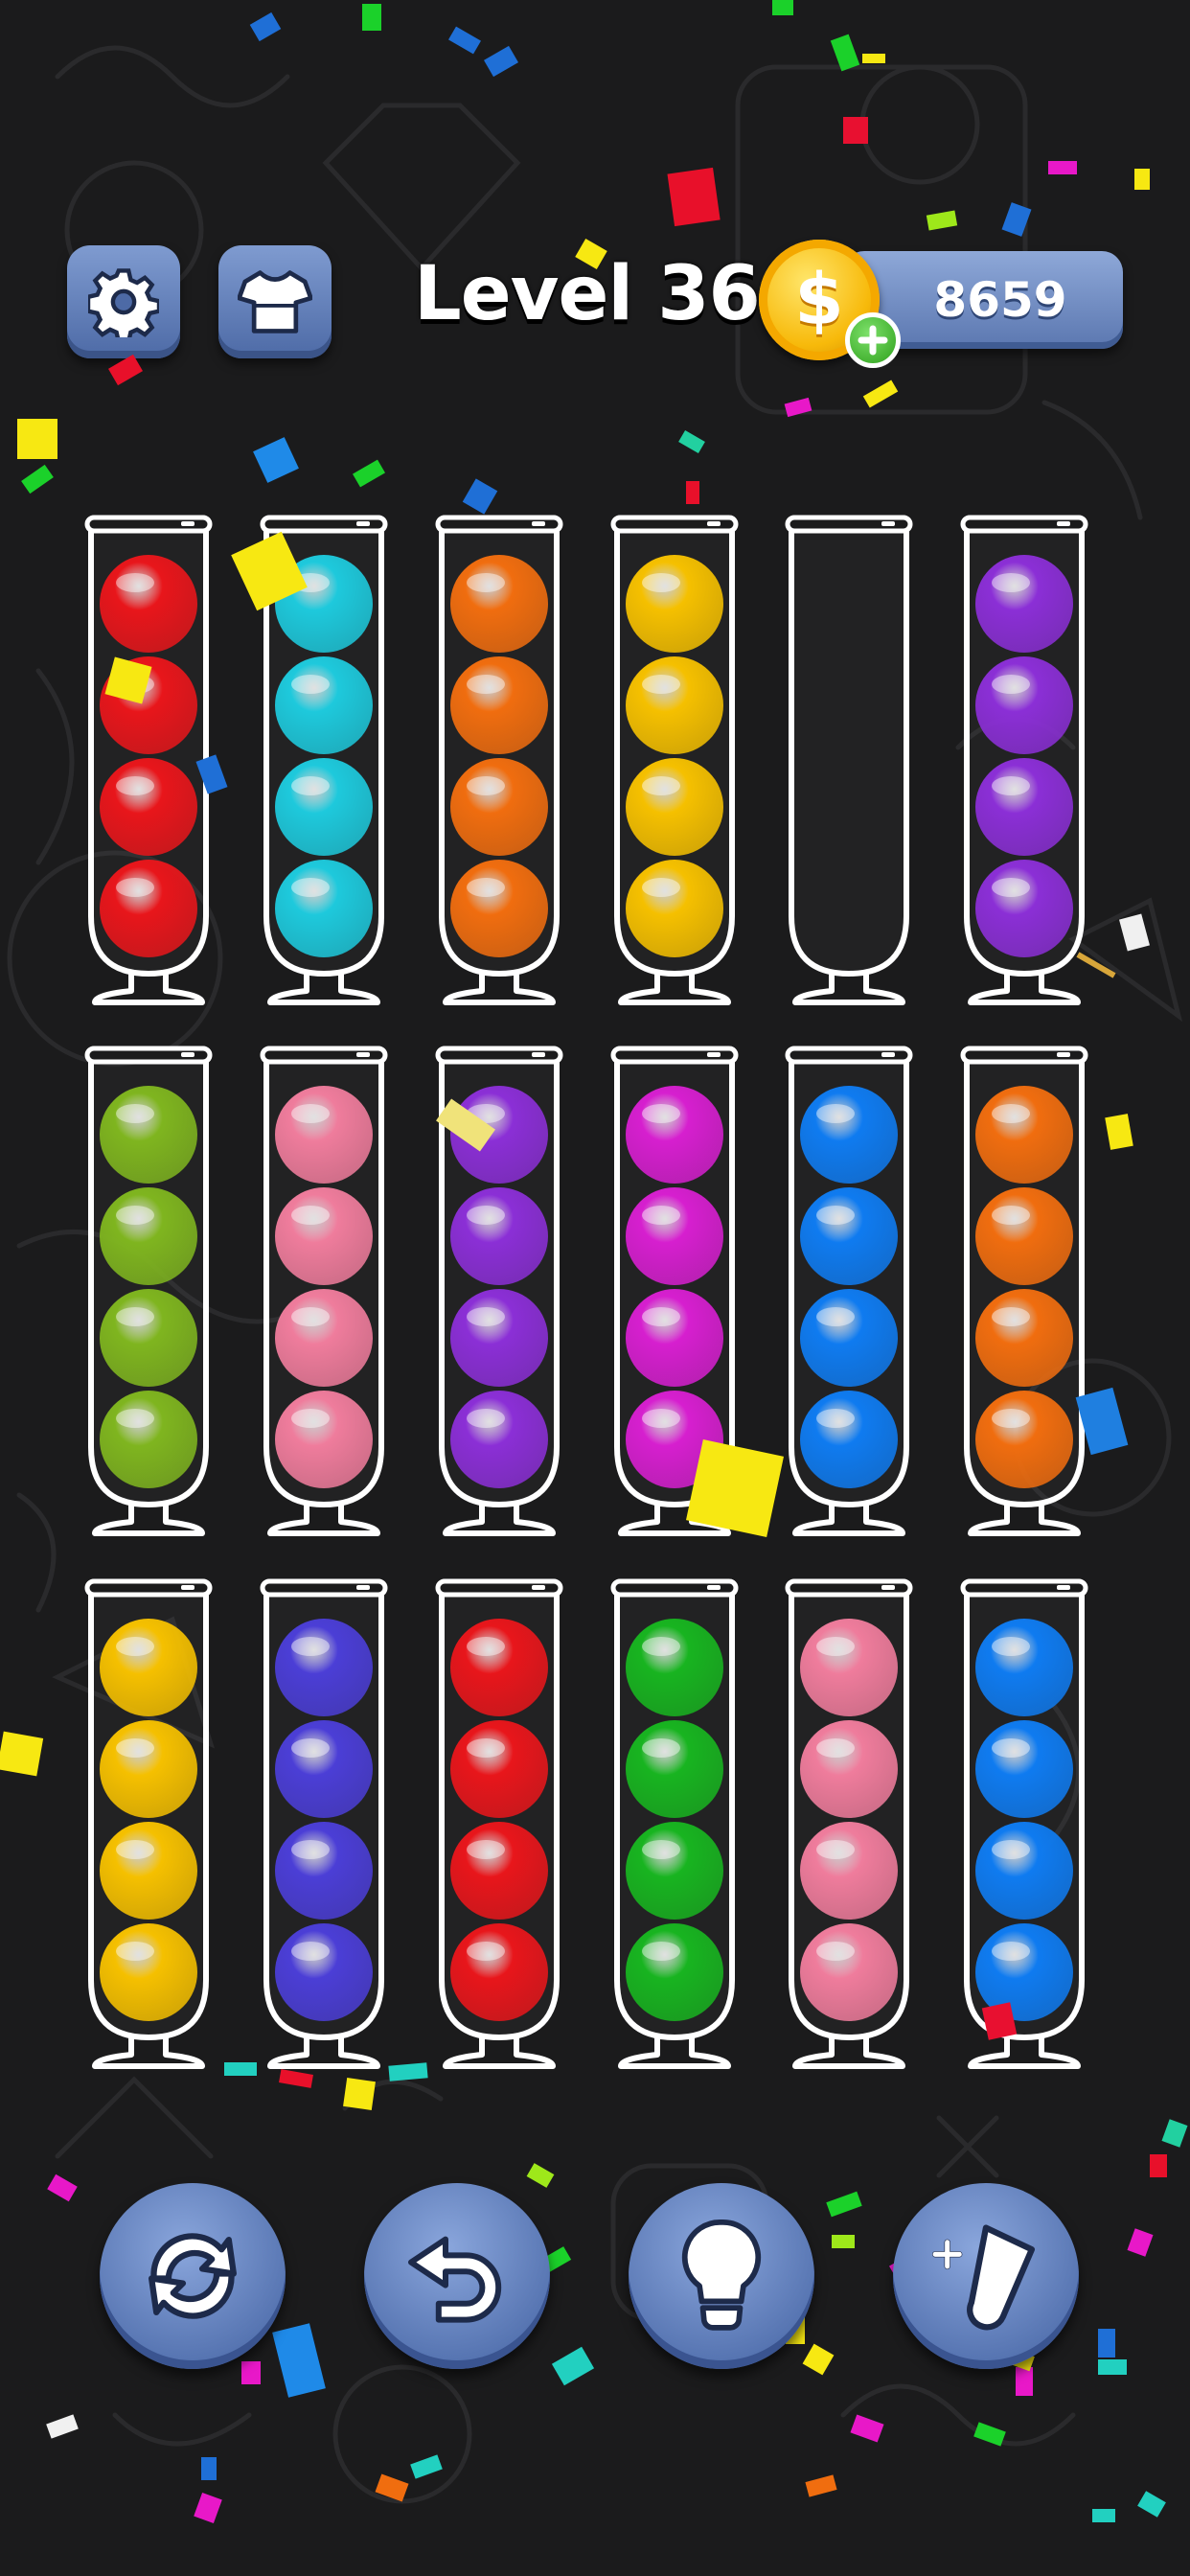  What do you see at coordinates (722, 2276) in the screenshot?
I see `hint-button` at bounding box center [722, 2276].